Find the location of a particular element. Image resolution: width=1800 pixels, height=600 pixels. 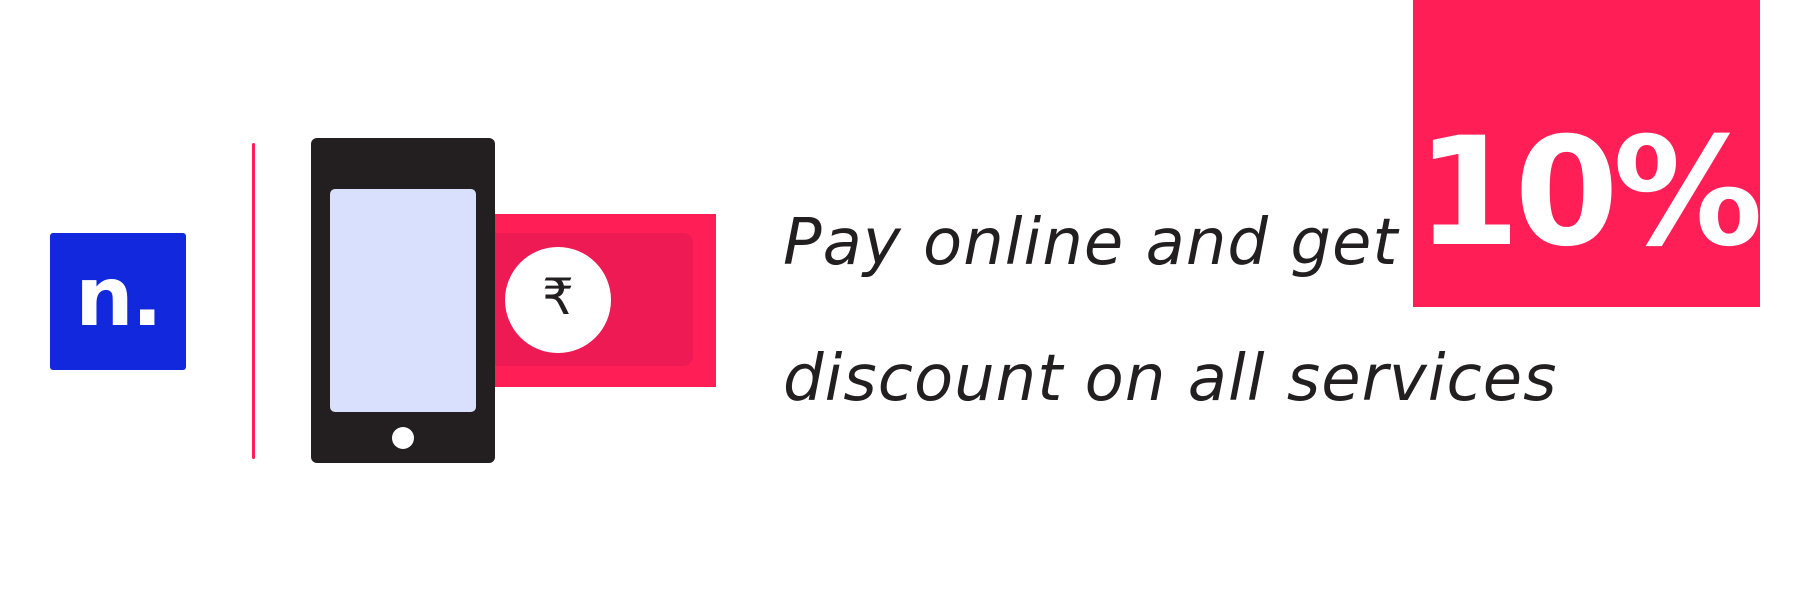

brand-logo-text: n. is located at coordinates (119, 297).